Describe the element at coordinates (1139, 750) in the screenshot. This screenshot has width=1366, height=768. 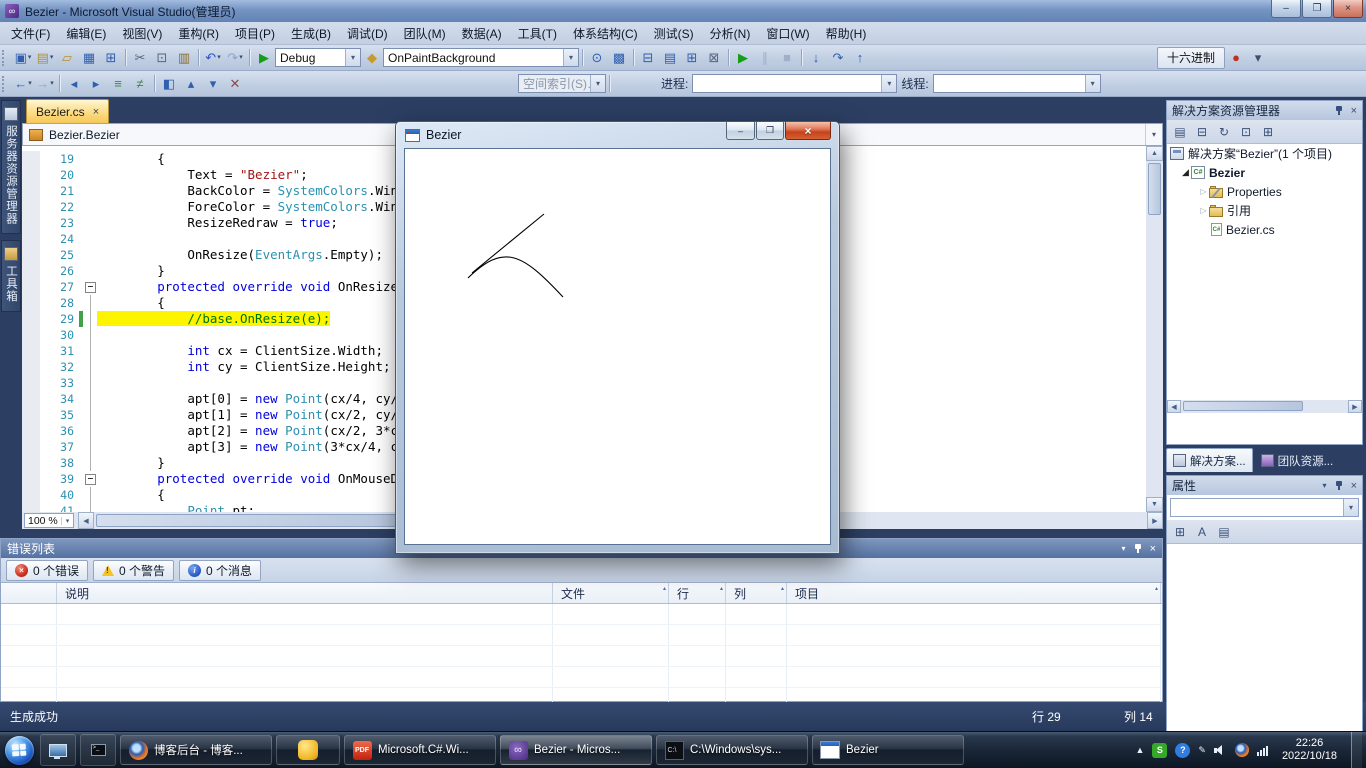
I see `hidden-icons-chevron-icon: ▲` at that location.